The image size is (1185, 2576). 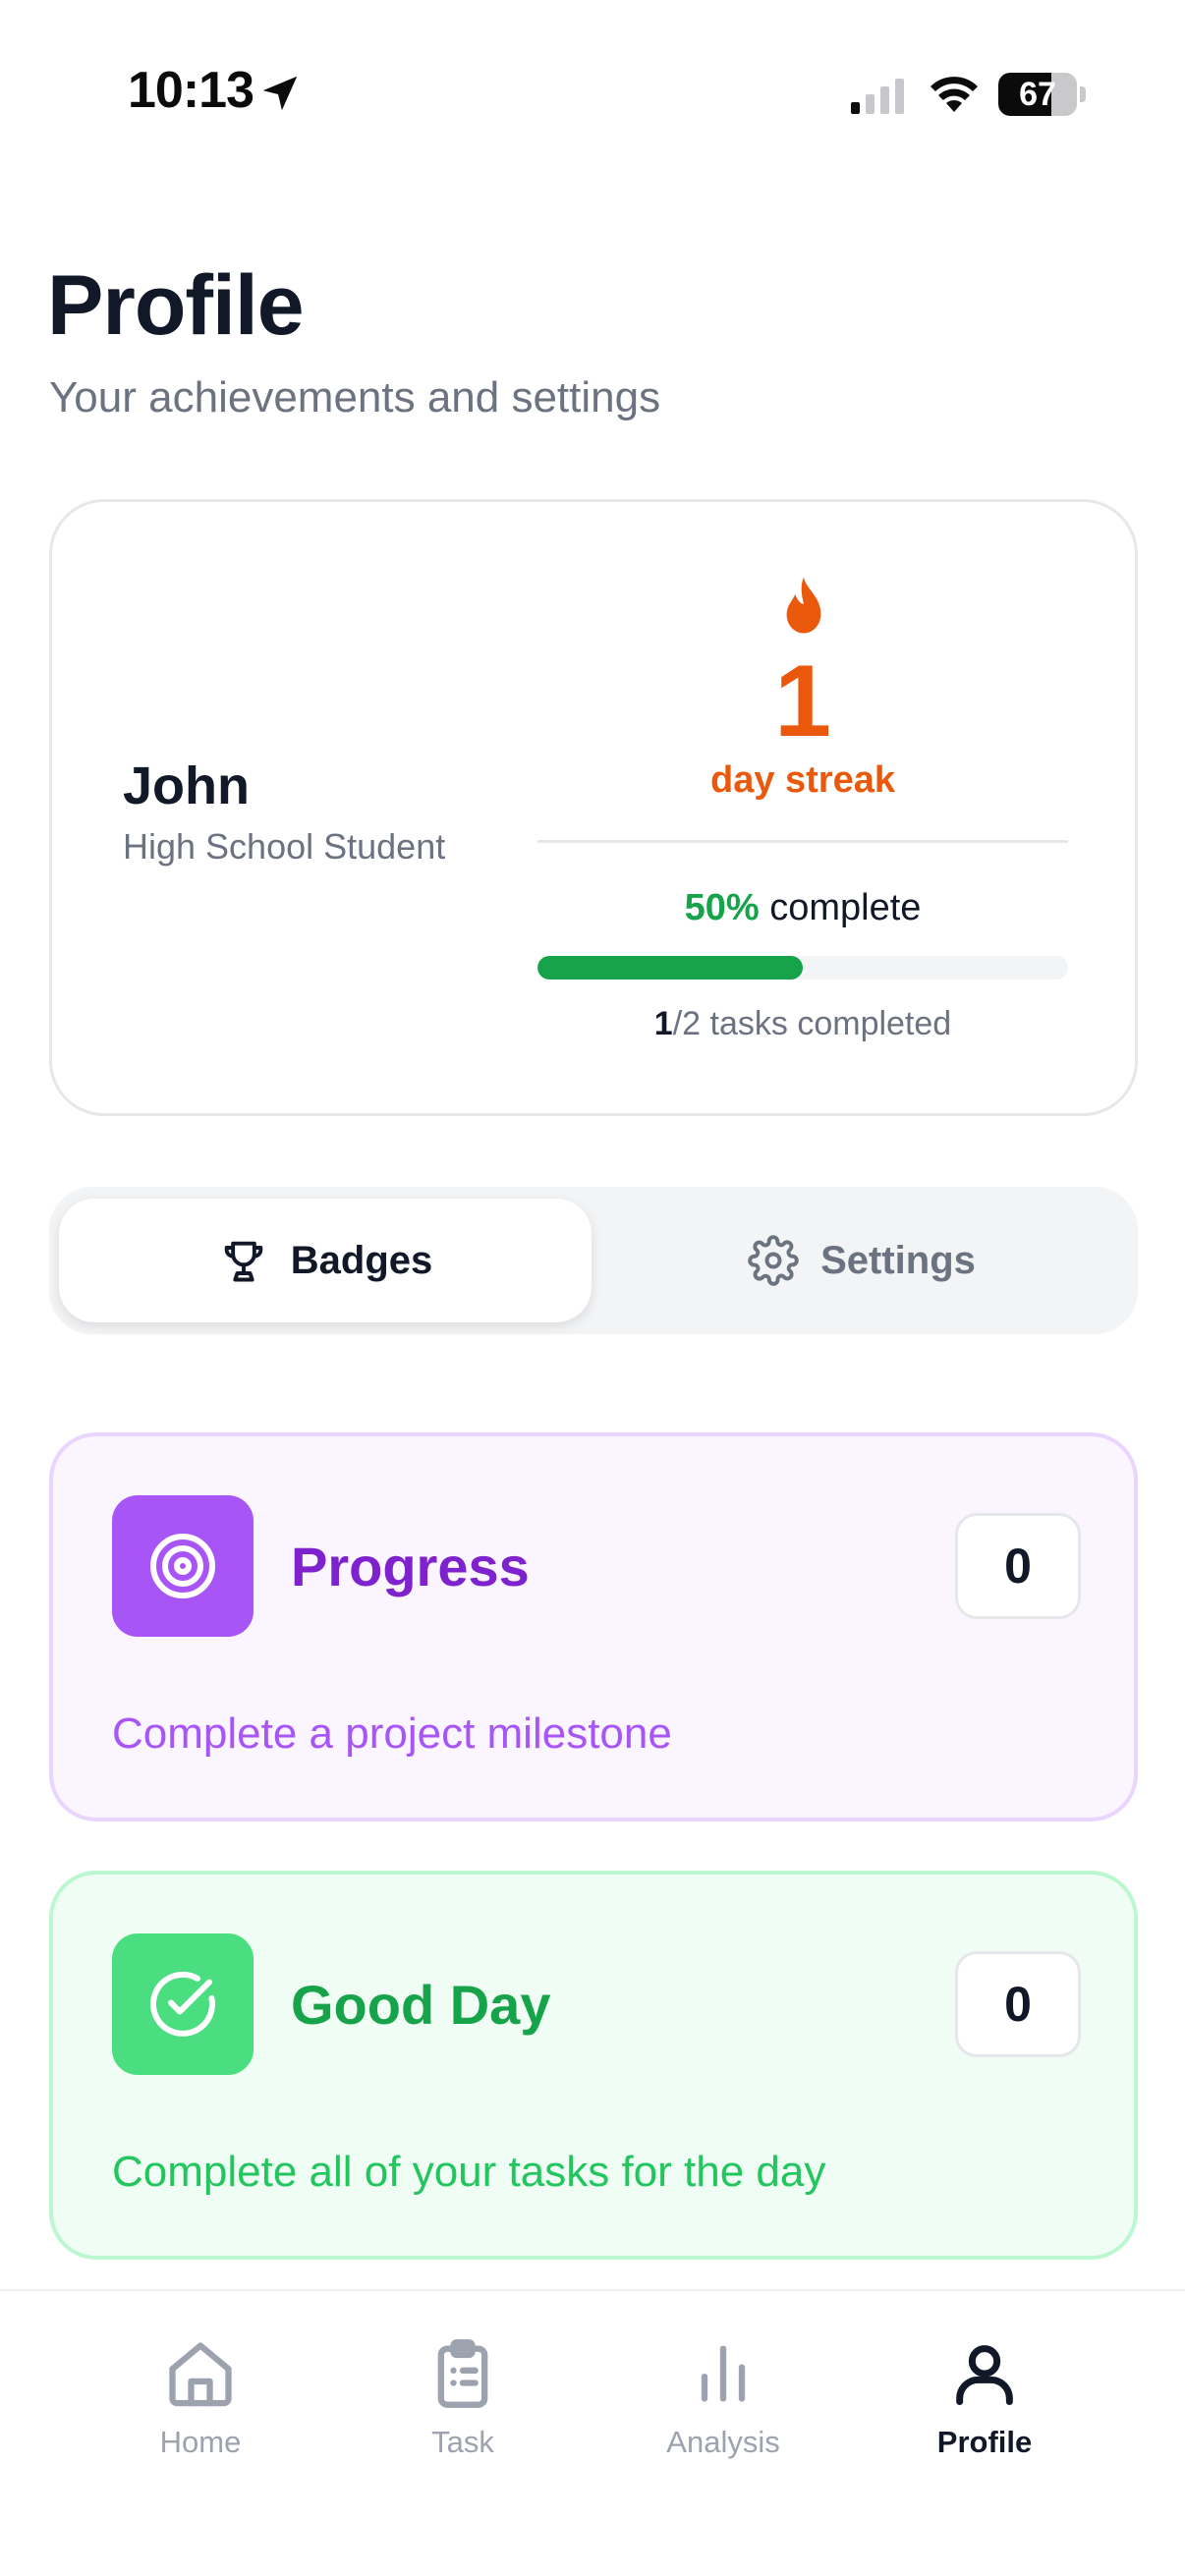 What do you see at coordinates (1038, 94) in the screenshot?
I see `battery-percent: 67` at bounding box center [1038, 94].